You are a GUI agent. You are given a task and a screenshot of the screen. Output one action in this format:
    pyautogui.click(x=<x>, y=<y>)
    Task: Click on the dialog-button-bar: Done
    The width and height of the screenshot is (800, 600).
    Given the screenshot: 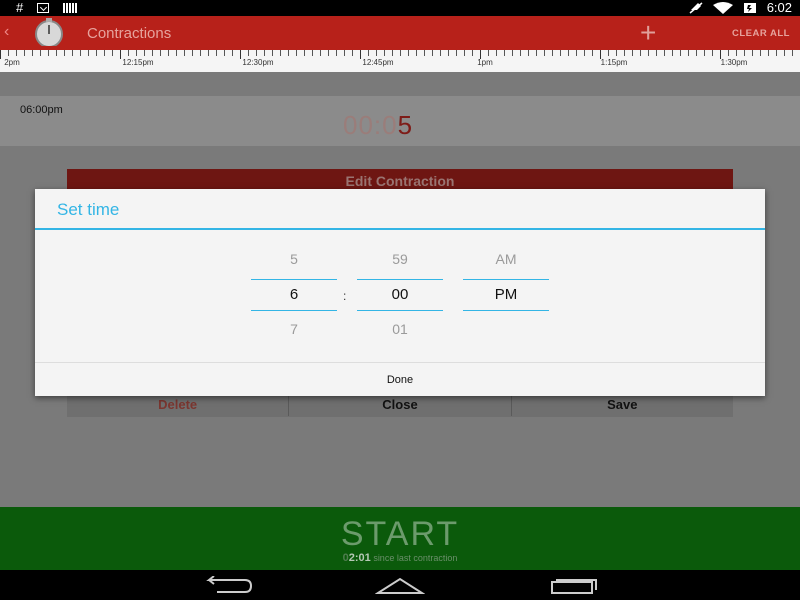 What is the action you would take?
    pyautogui.click(x=400, y=379)
    